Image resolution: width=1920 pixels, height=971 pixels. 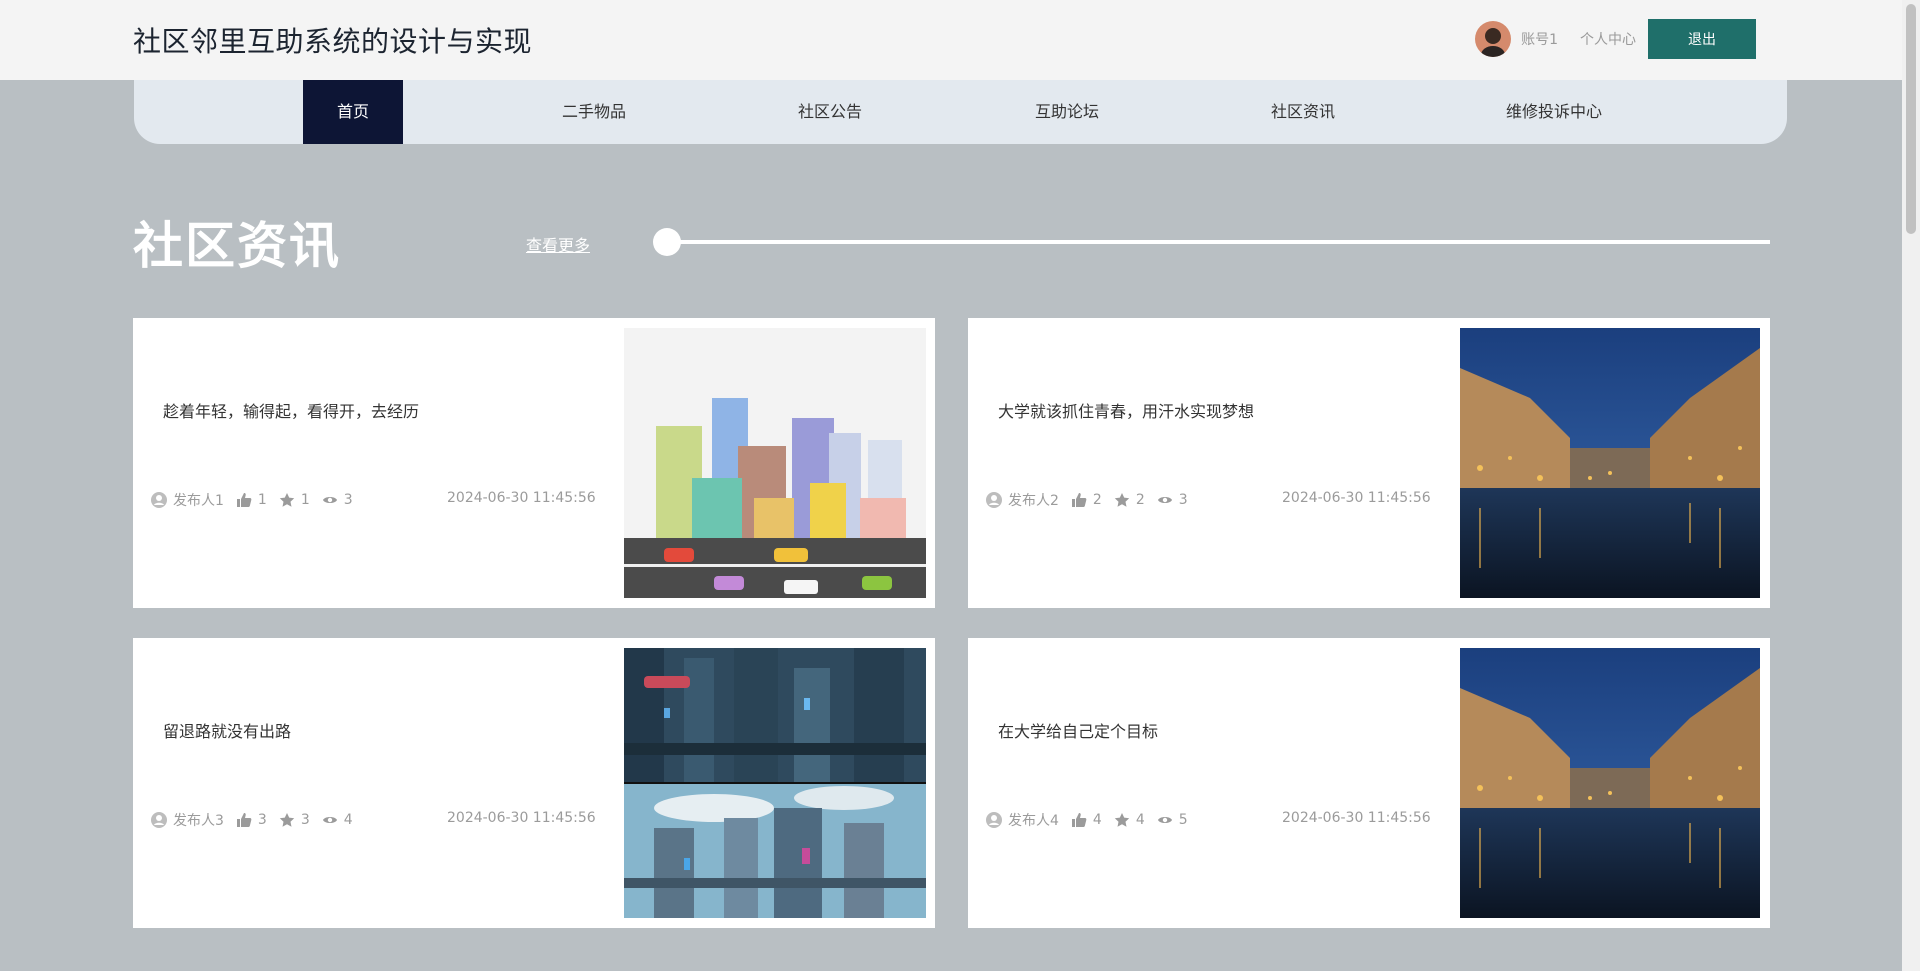 I want to click on like-count: 4, so click(x=1097, y=820).